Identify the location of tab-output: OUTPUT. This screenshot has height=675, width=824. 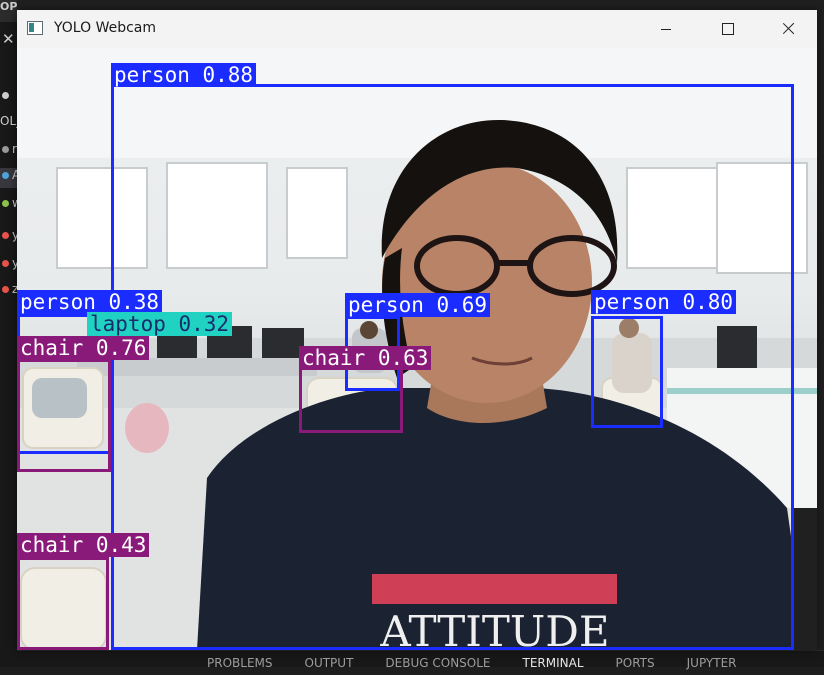
(329, 660).